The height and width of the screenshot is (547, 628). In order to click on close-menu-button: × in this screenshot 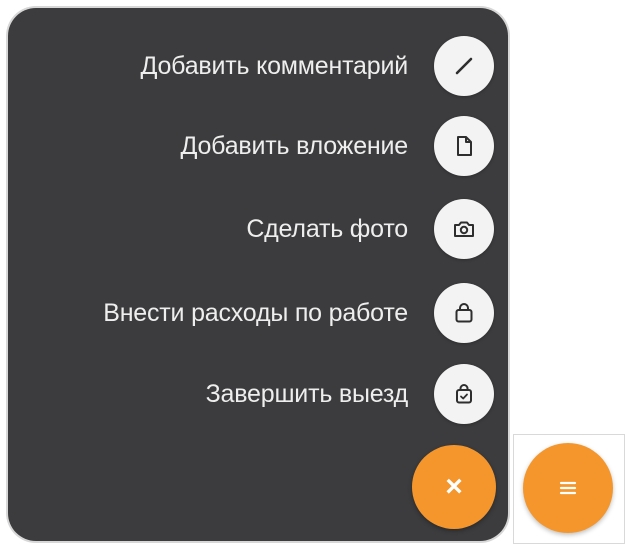, I will do `click(454, 487)`.